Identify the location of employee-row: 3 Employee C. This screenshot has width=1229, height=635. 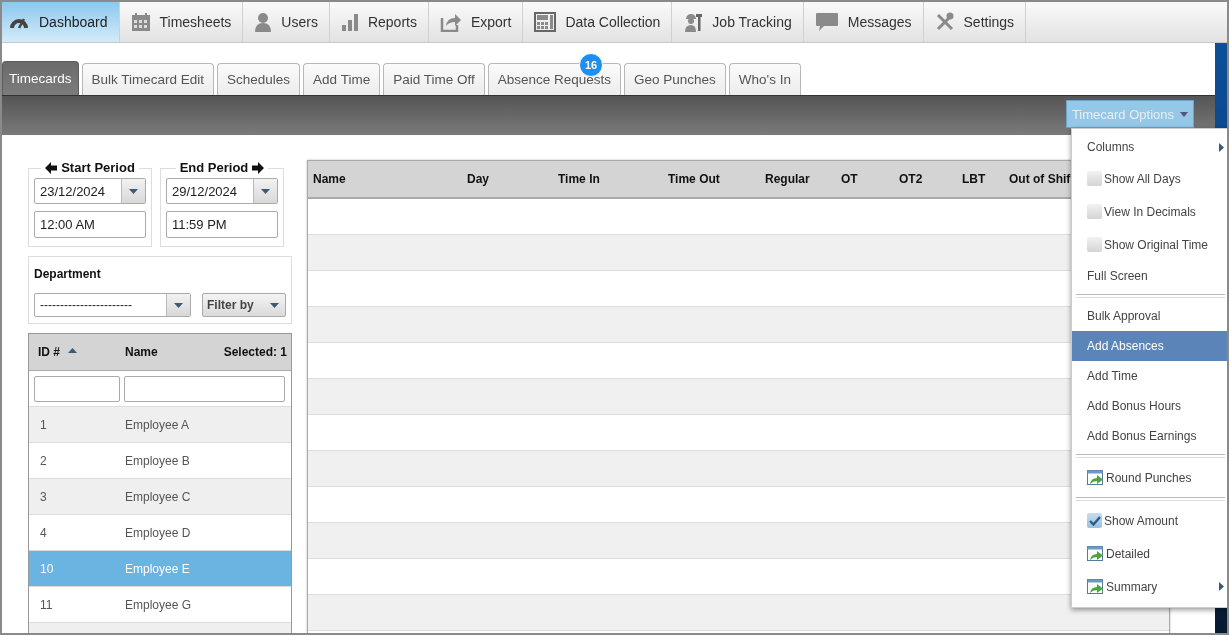
(160, 497).